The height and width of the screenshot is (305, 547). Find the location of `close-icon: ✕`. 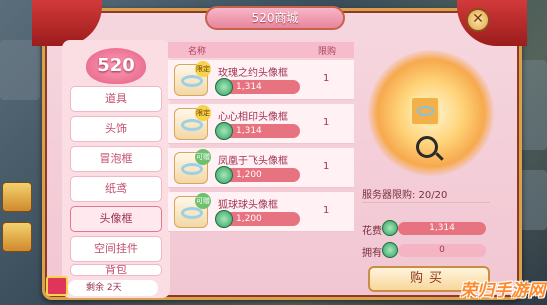

close-icon: ✕ is located at coordinates (478, 20).